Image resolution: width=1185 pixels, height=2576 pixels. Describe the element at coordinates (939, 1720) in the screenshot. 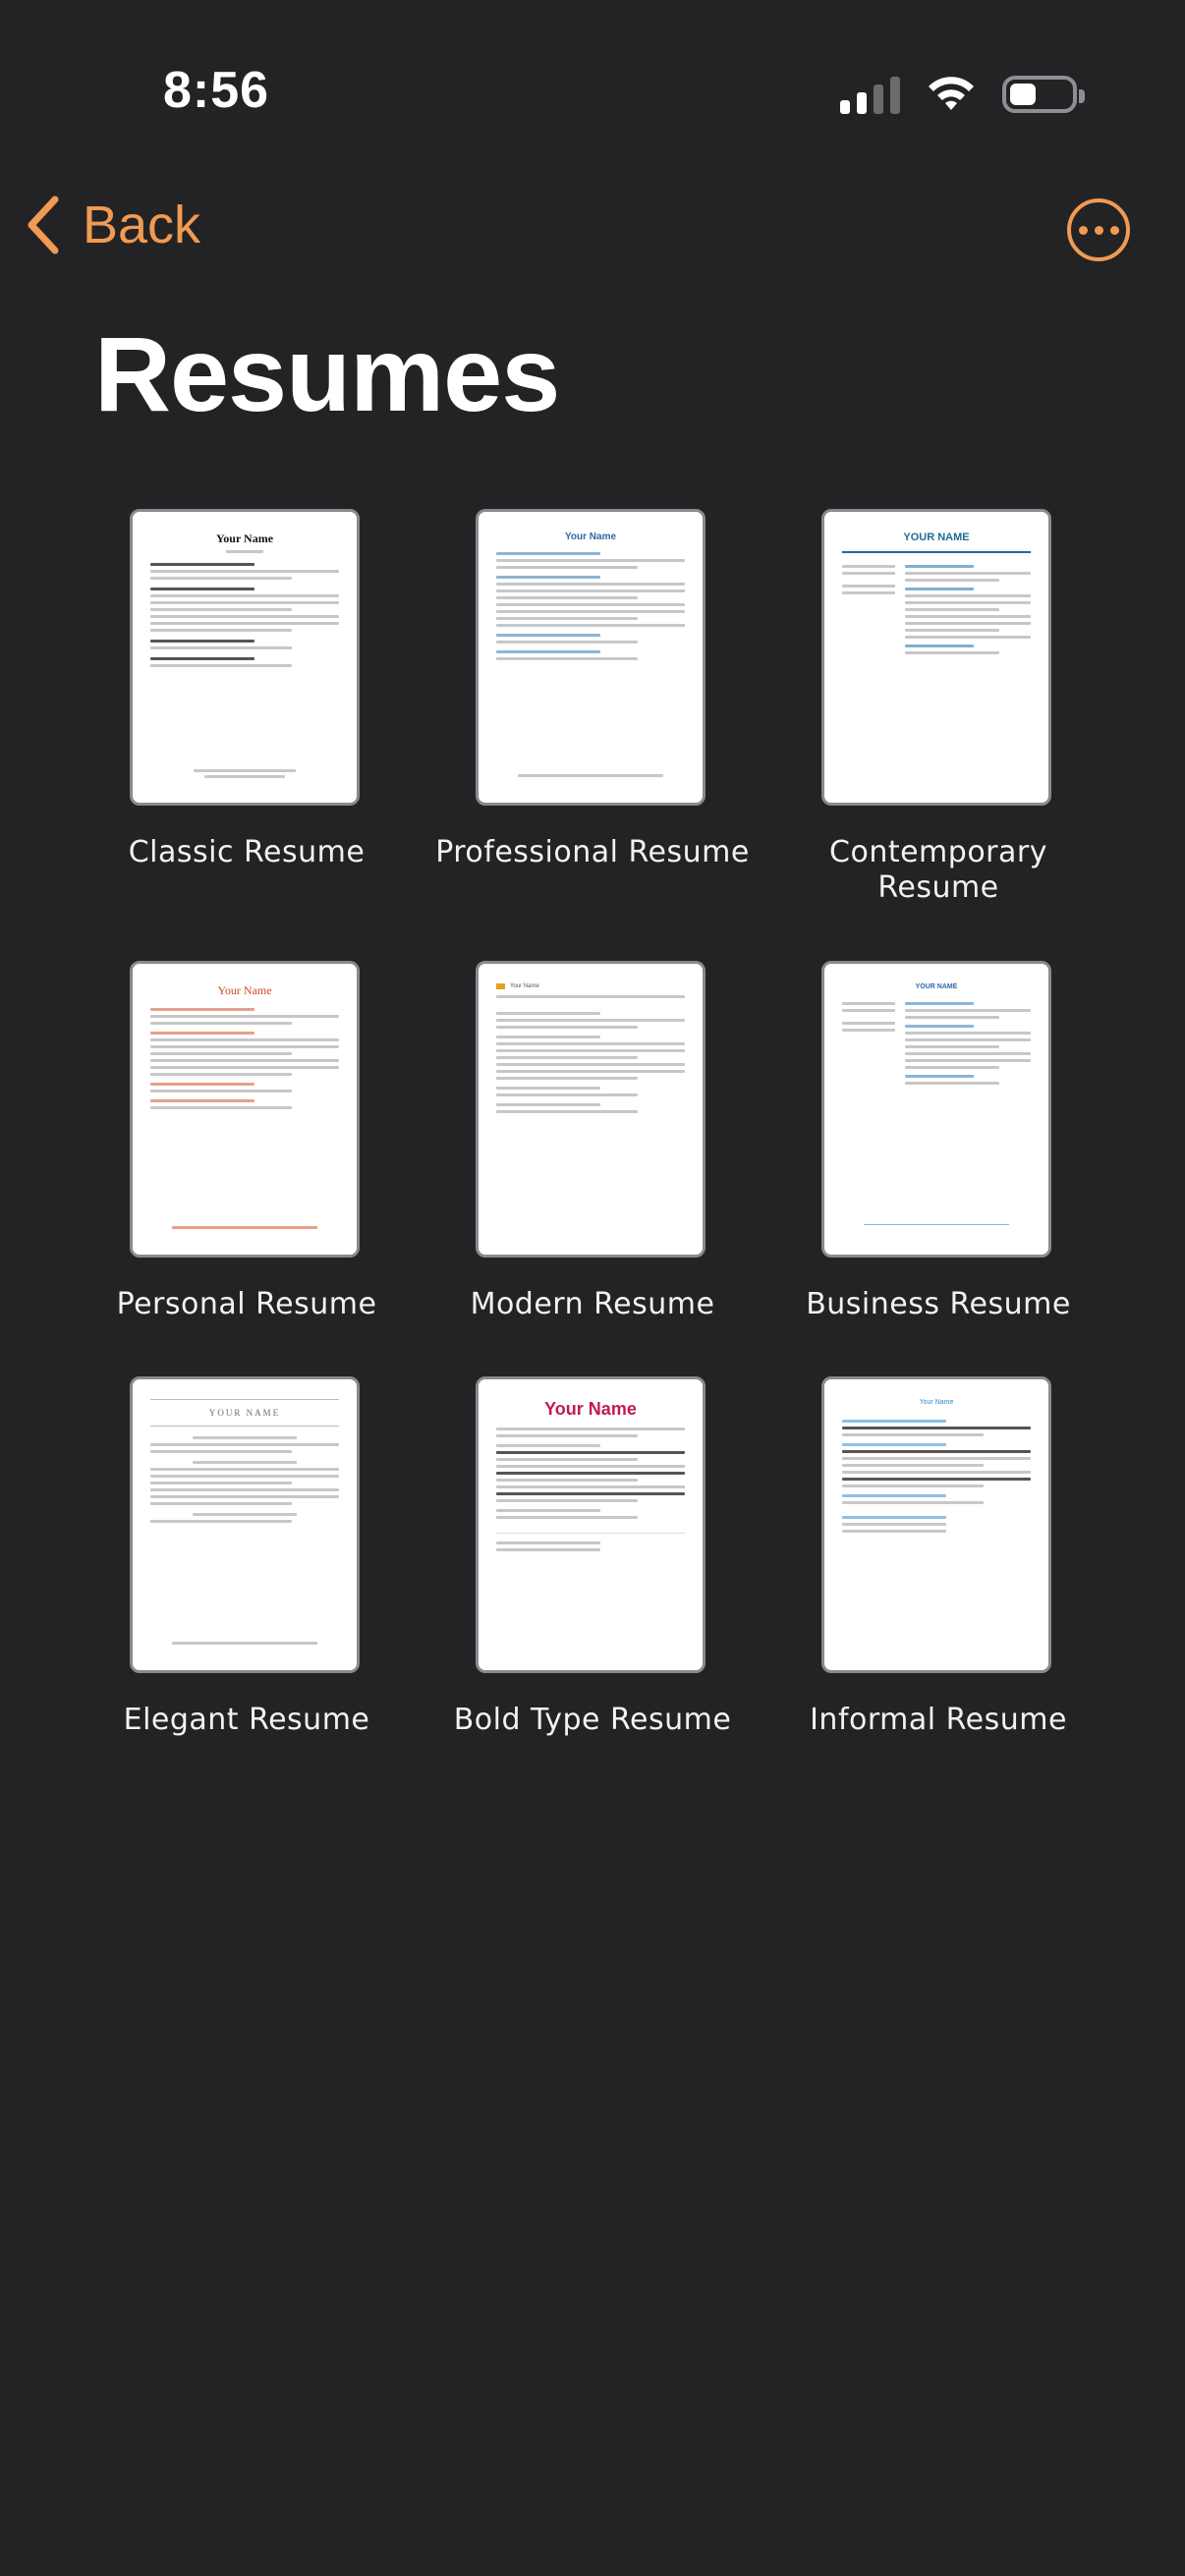

I see `template-label: Informal Resume` at that location.